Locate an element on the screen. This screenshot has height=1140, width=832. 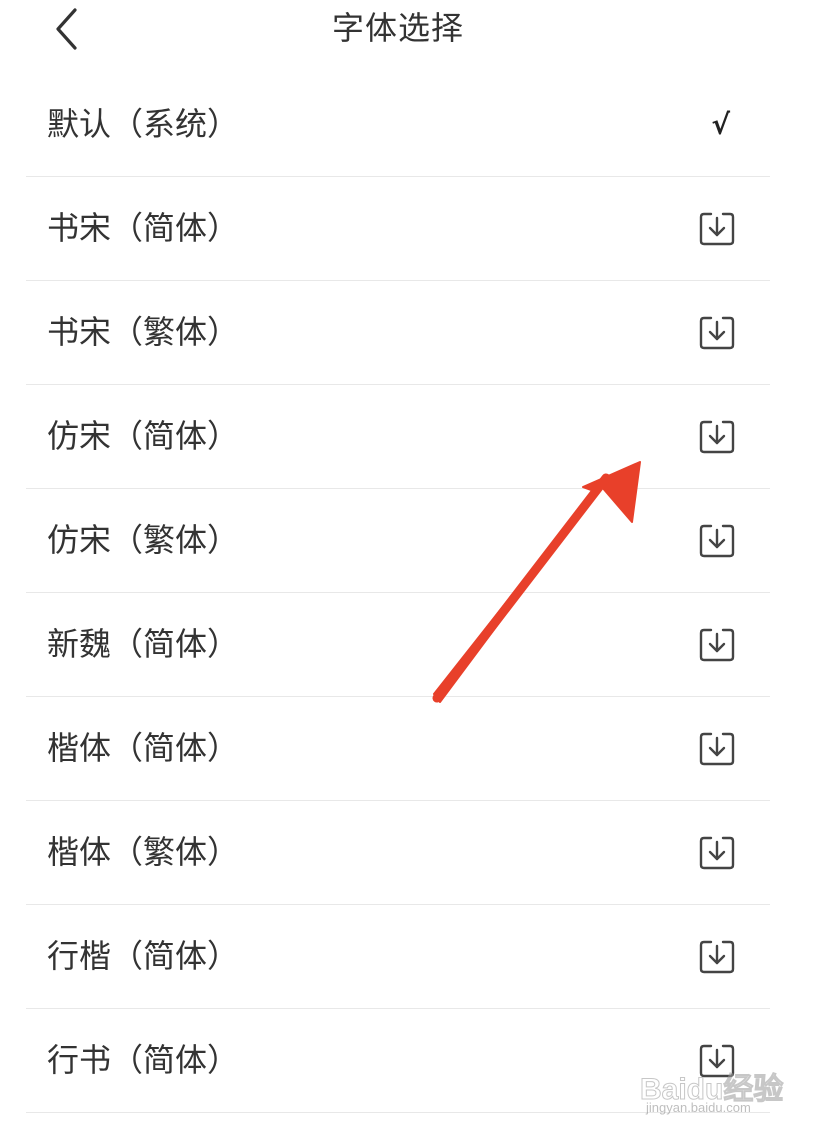
check-icon: √ is located at coordinates (720, 124).